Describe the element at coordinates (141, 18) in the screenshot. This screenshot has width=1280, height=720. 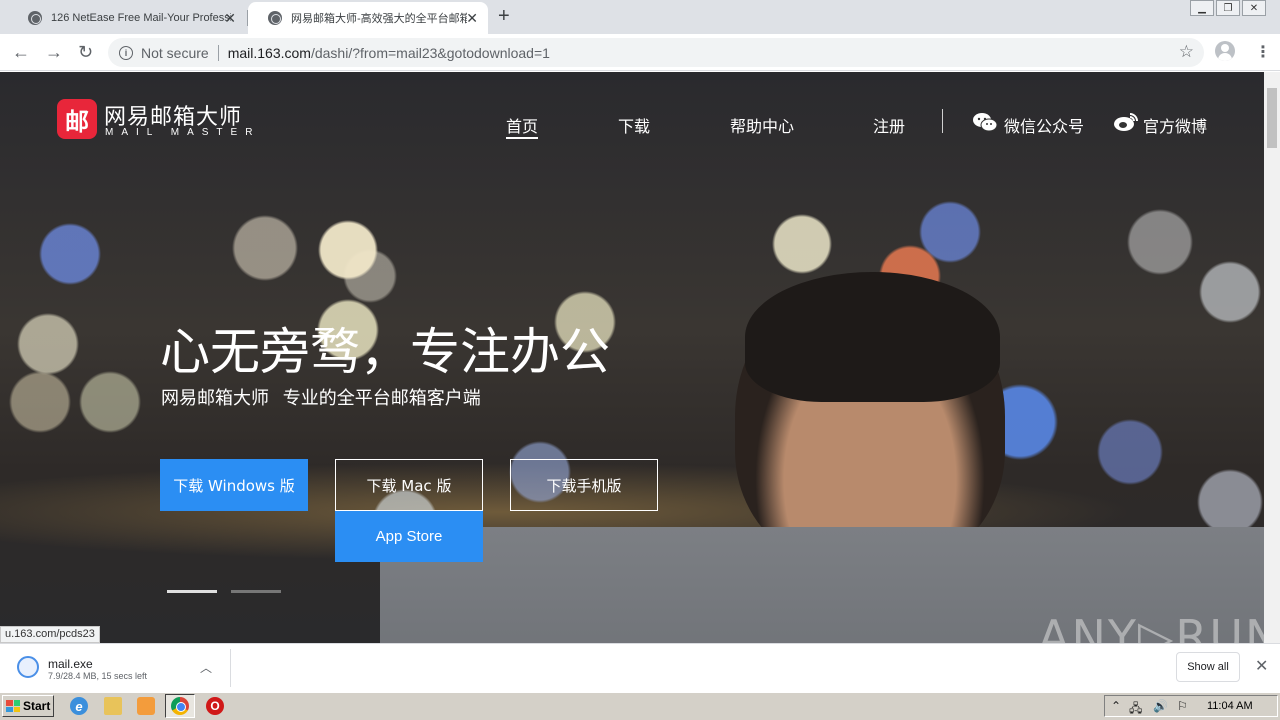
I see `tab-title: 126 NetEase Free Mail-Your Professi` at that location.